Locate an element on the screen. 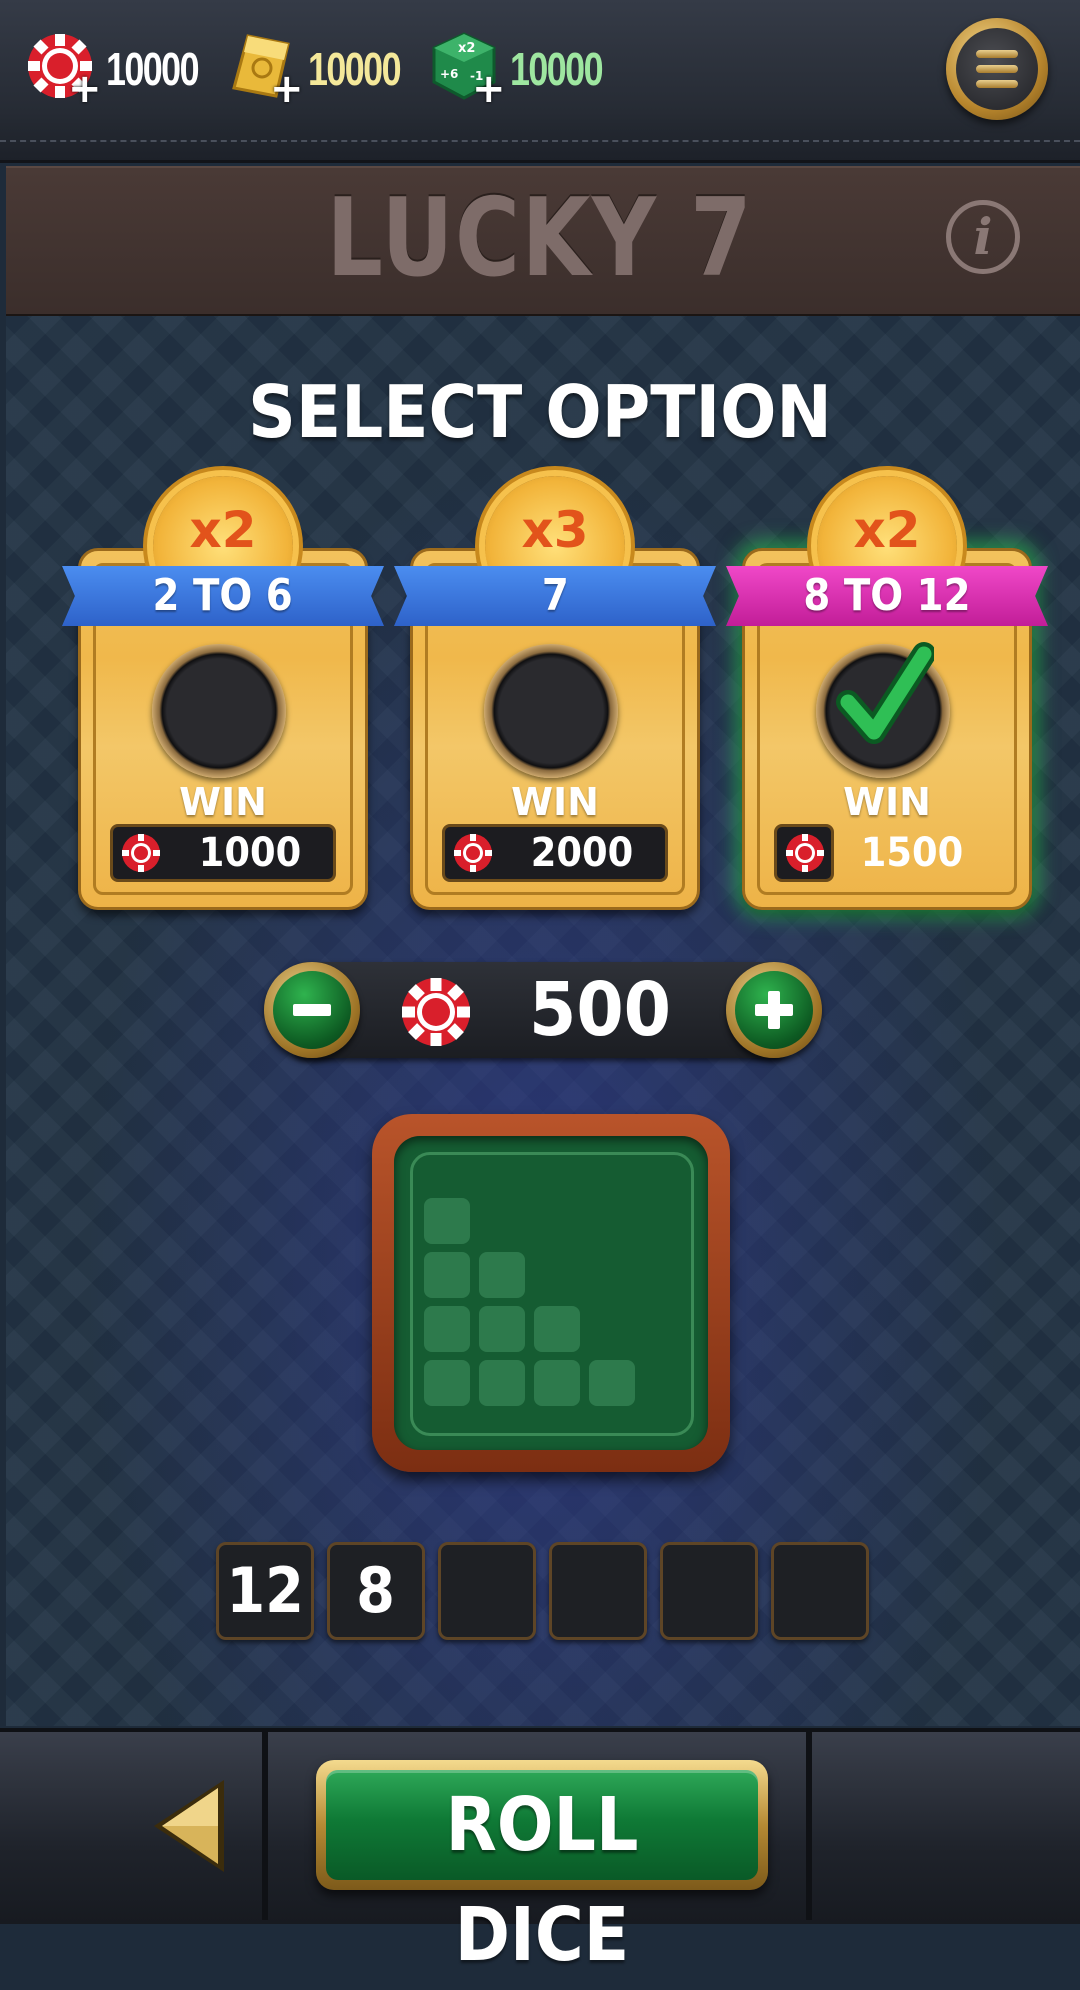  option-label-ribbon: 7 is located at coordinates (555, 596).